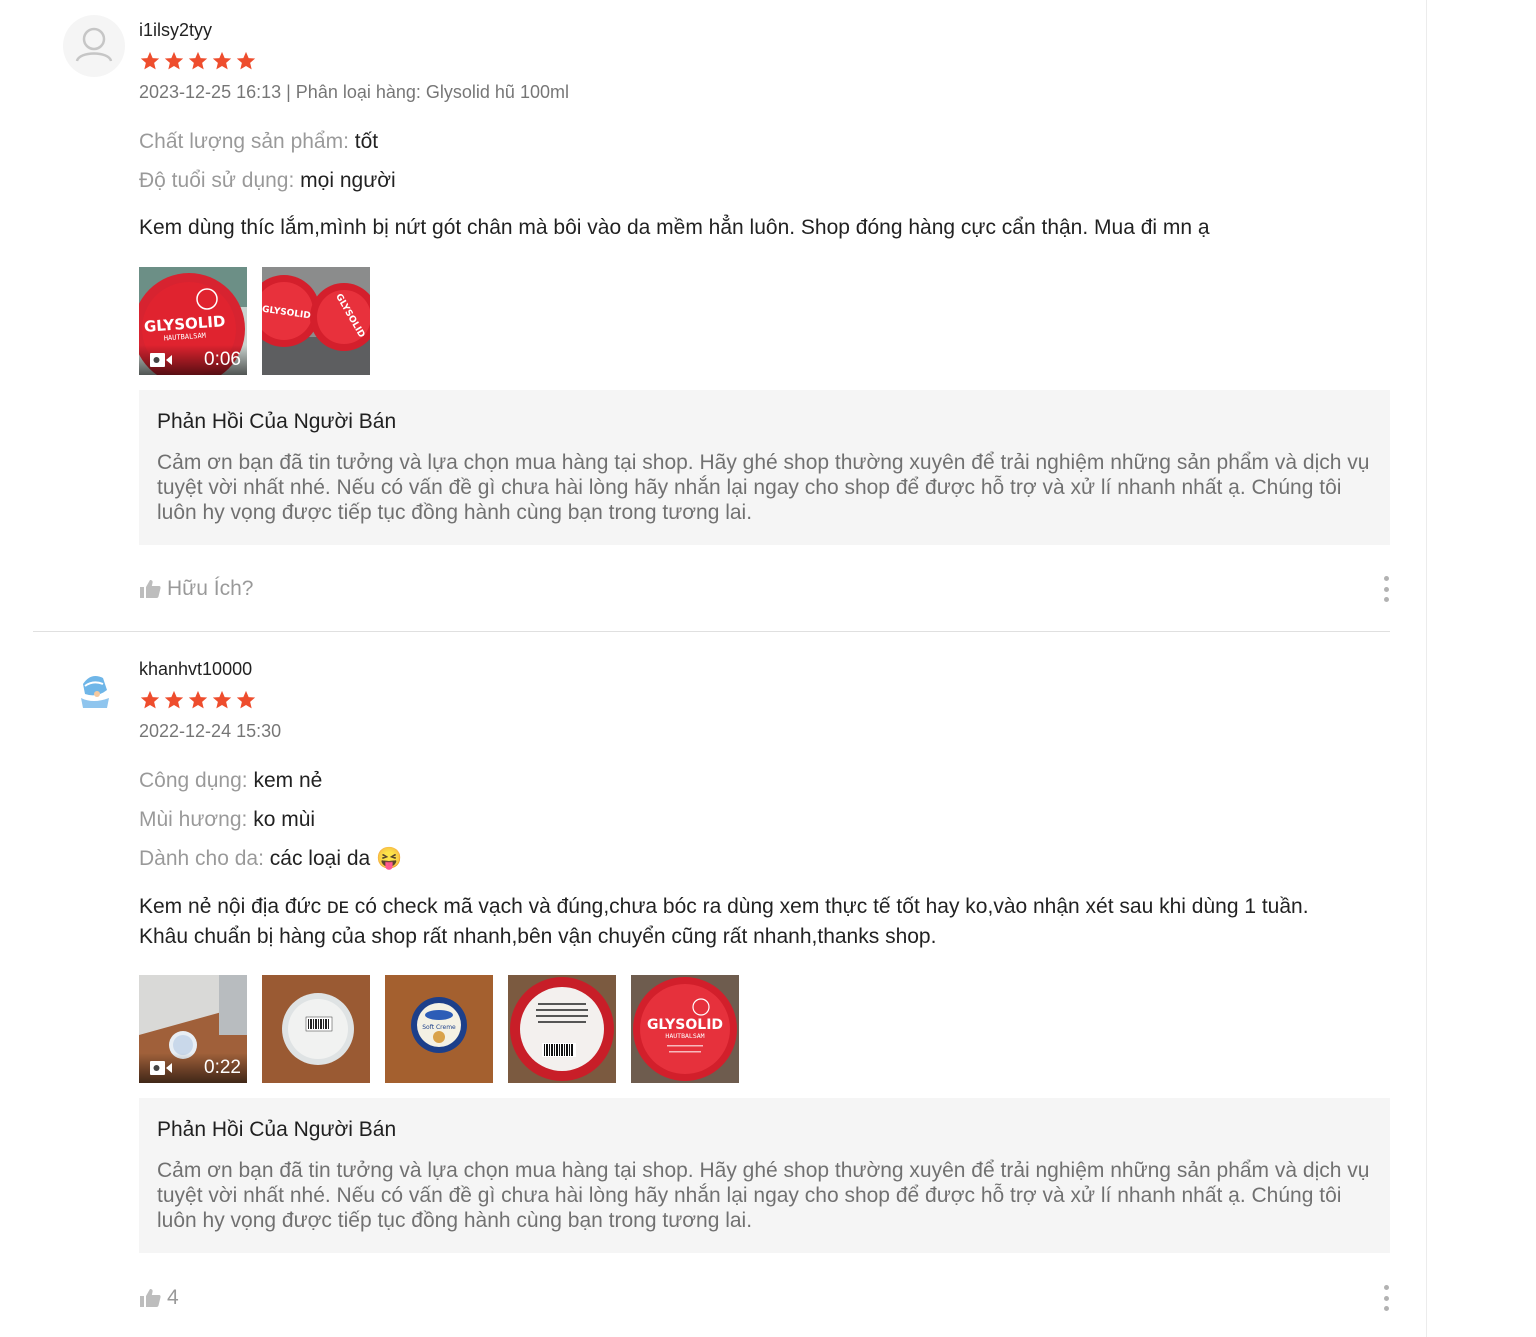 The height and width of the screenshot is (1337, 1536). I want to click on review-username: khanhvt10000, so click(195, 669).